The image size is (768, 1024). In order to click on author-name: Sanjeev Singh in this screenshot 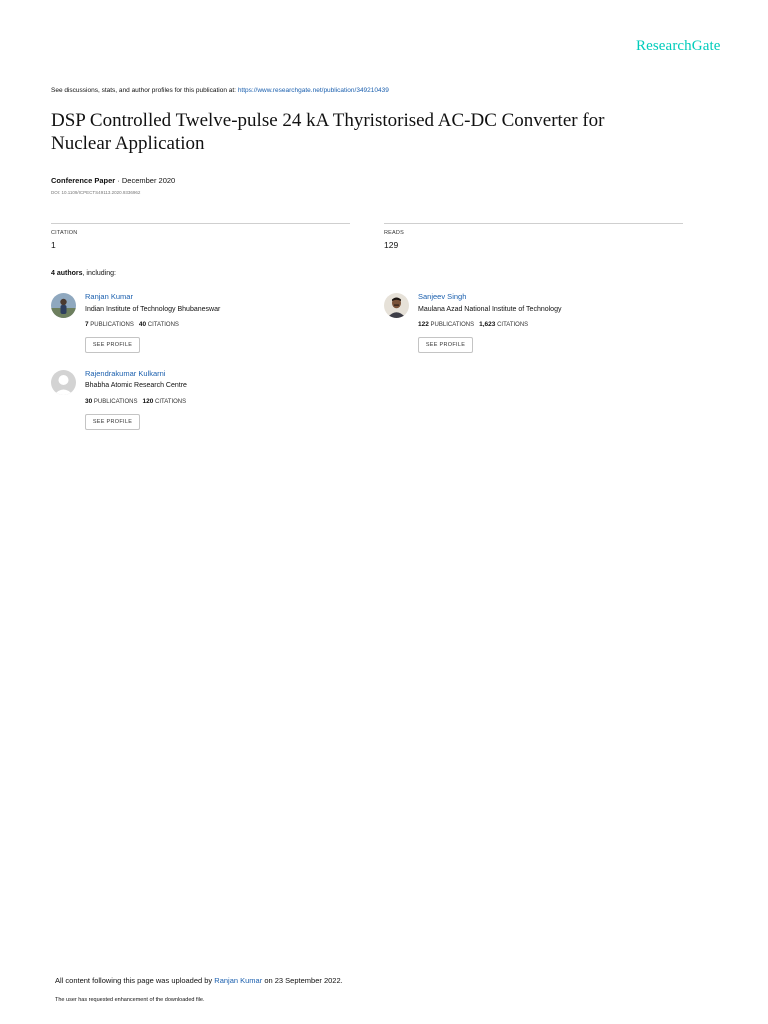, I will do `click(442, 296)`.